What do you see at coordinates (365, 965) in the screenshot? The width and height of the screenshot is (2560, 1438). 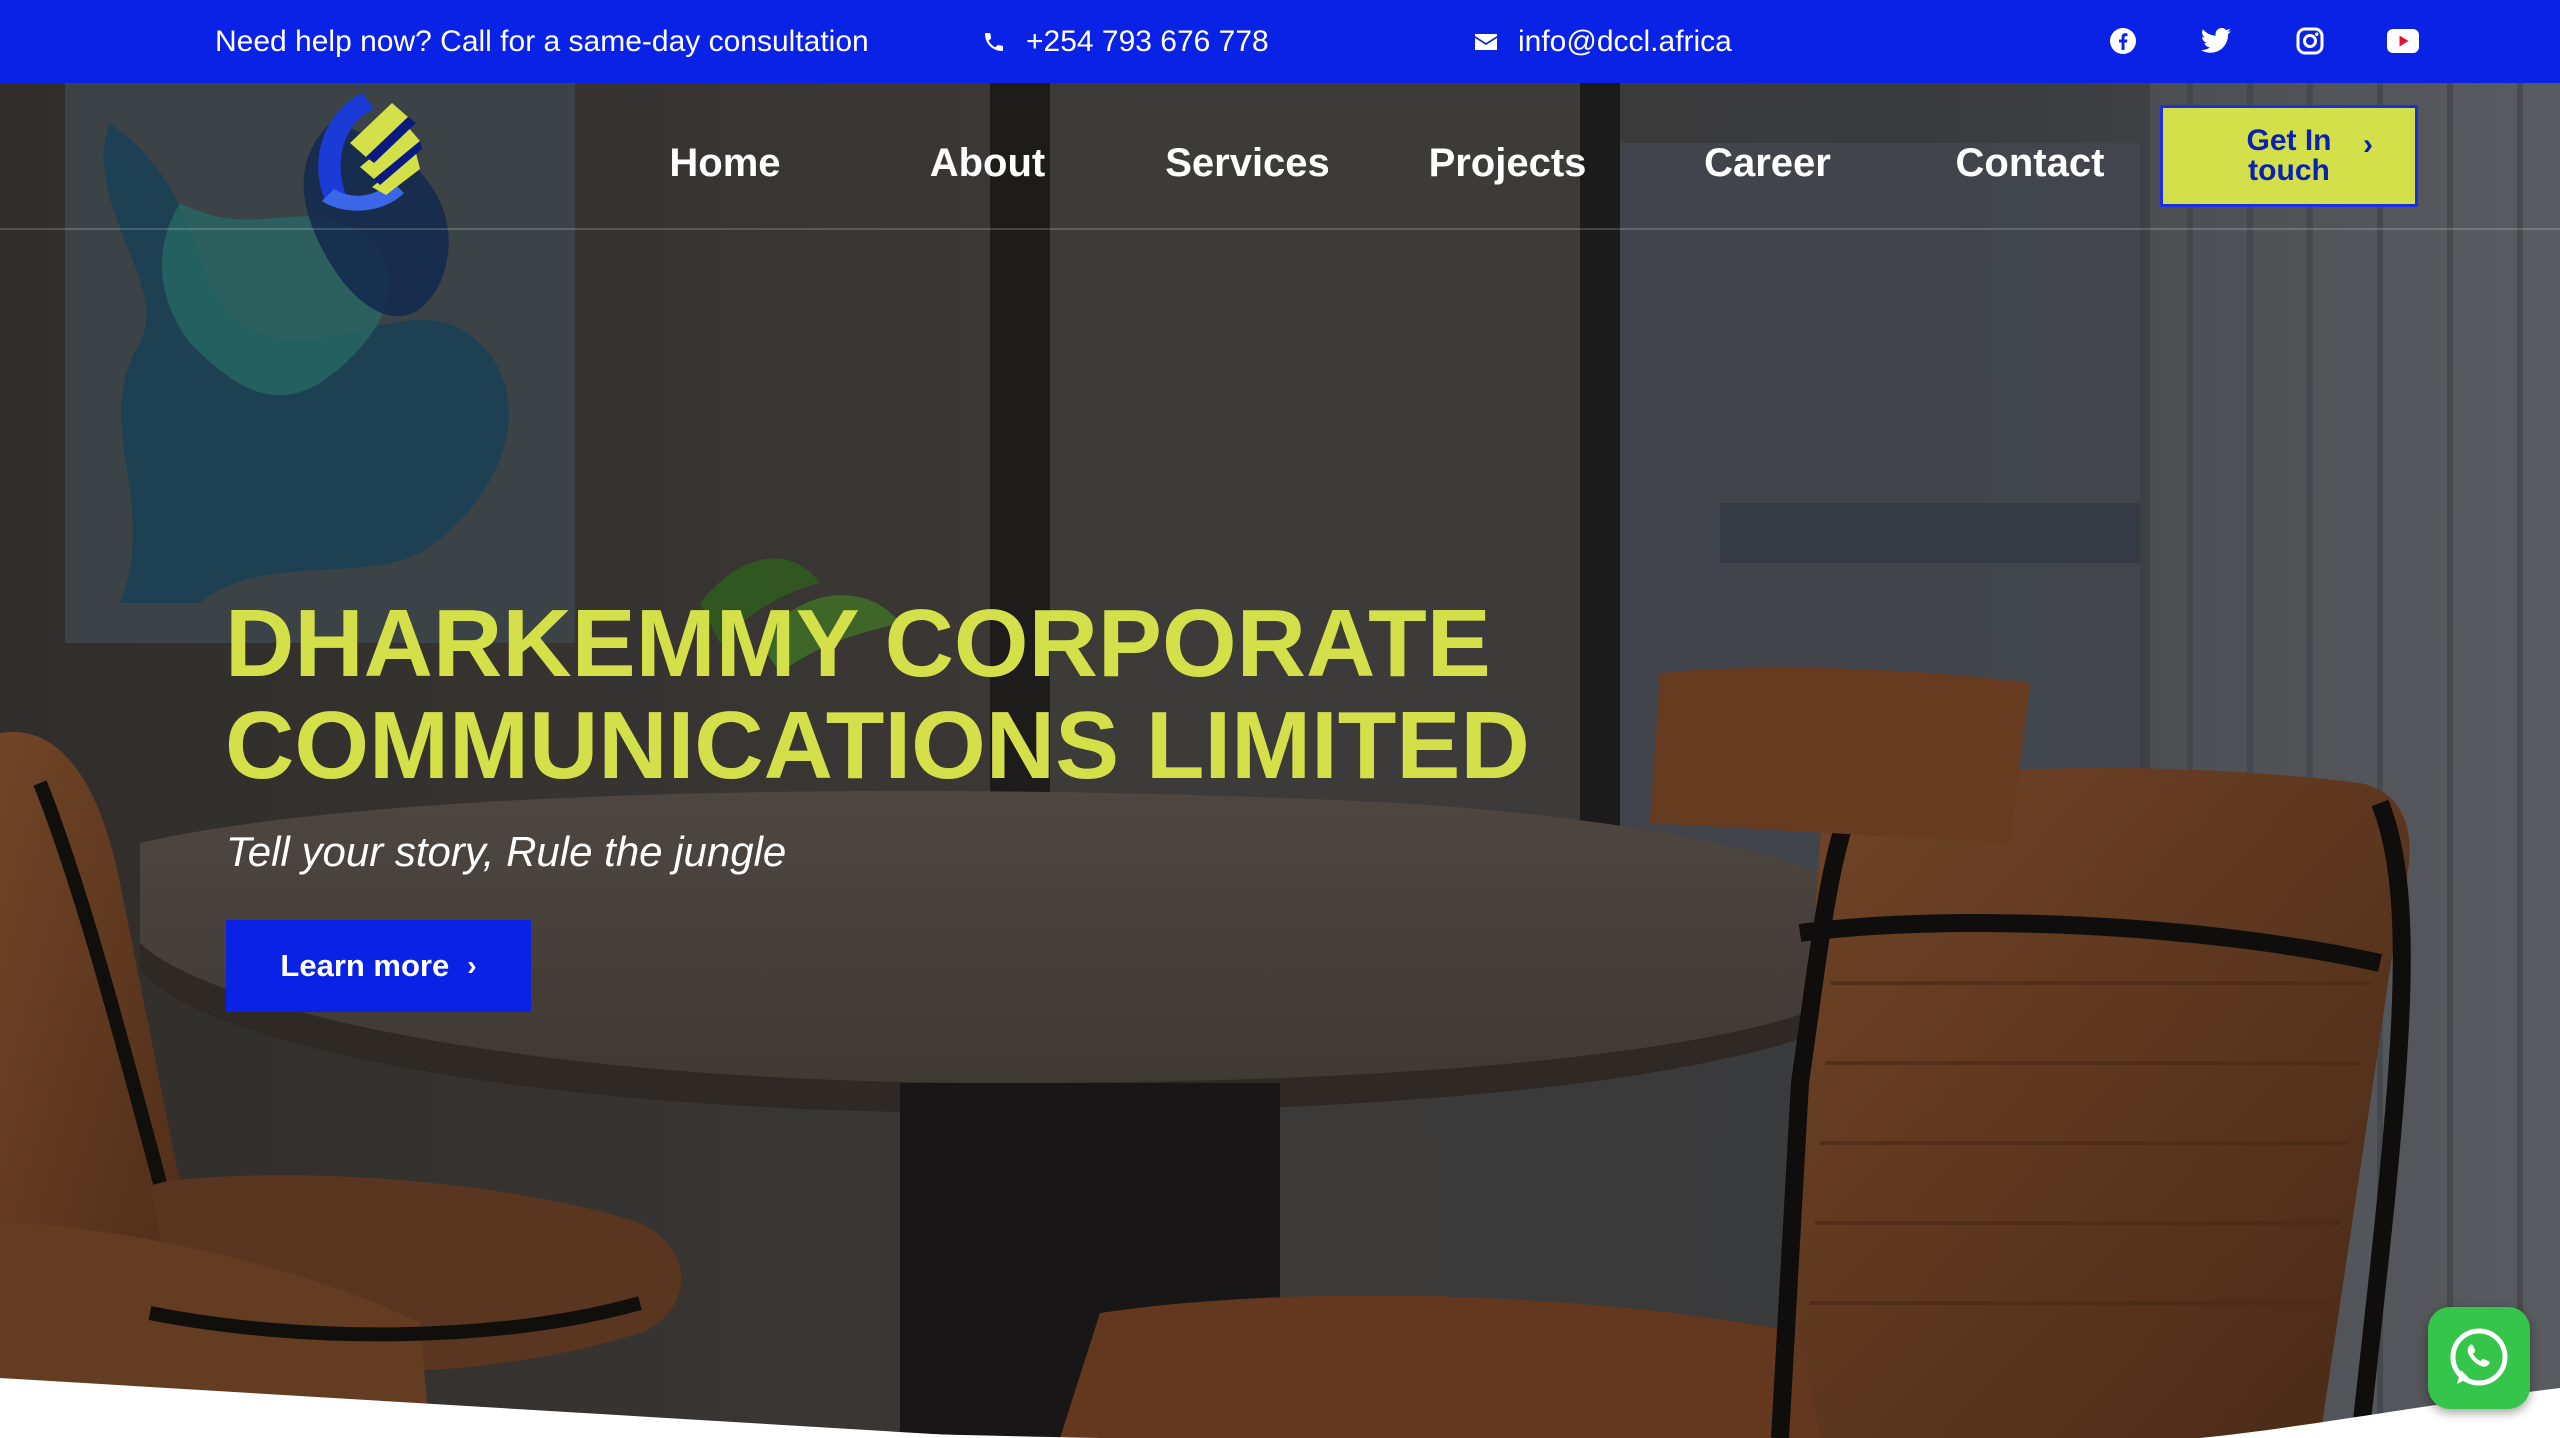 I see `learn-more-label: Learn more` at bounding box center [365, 965].